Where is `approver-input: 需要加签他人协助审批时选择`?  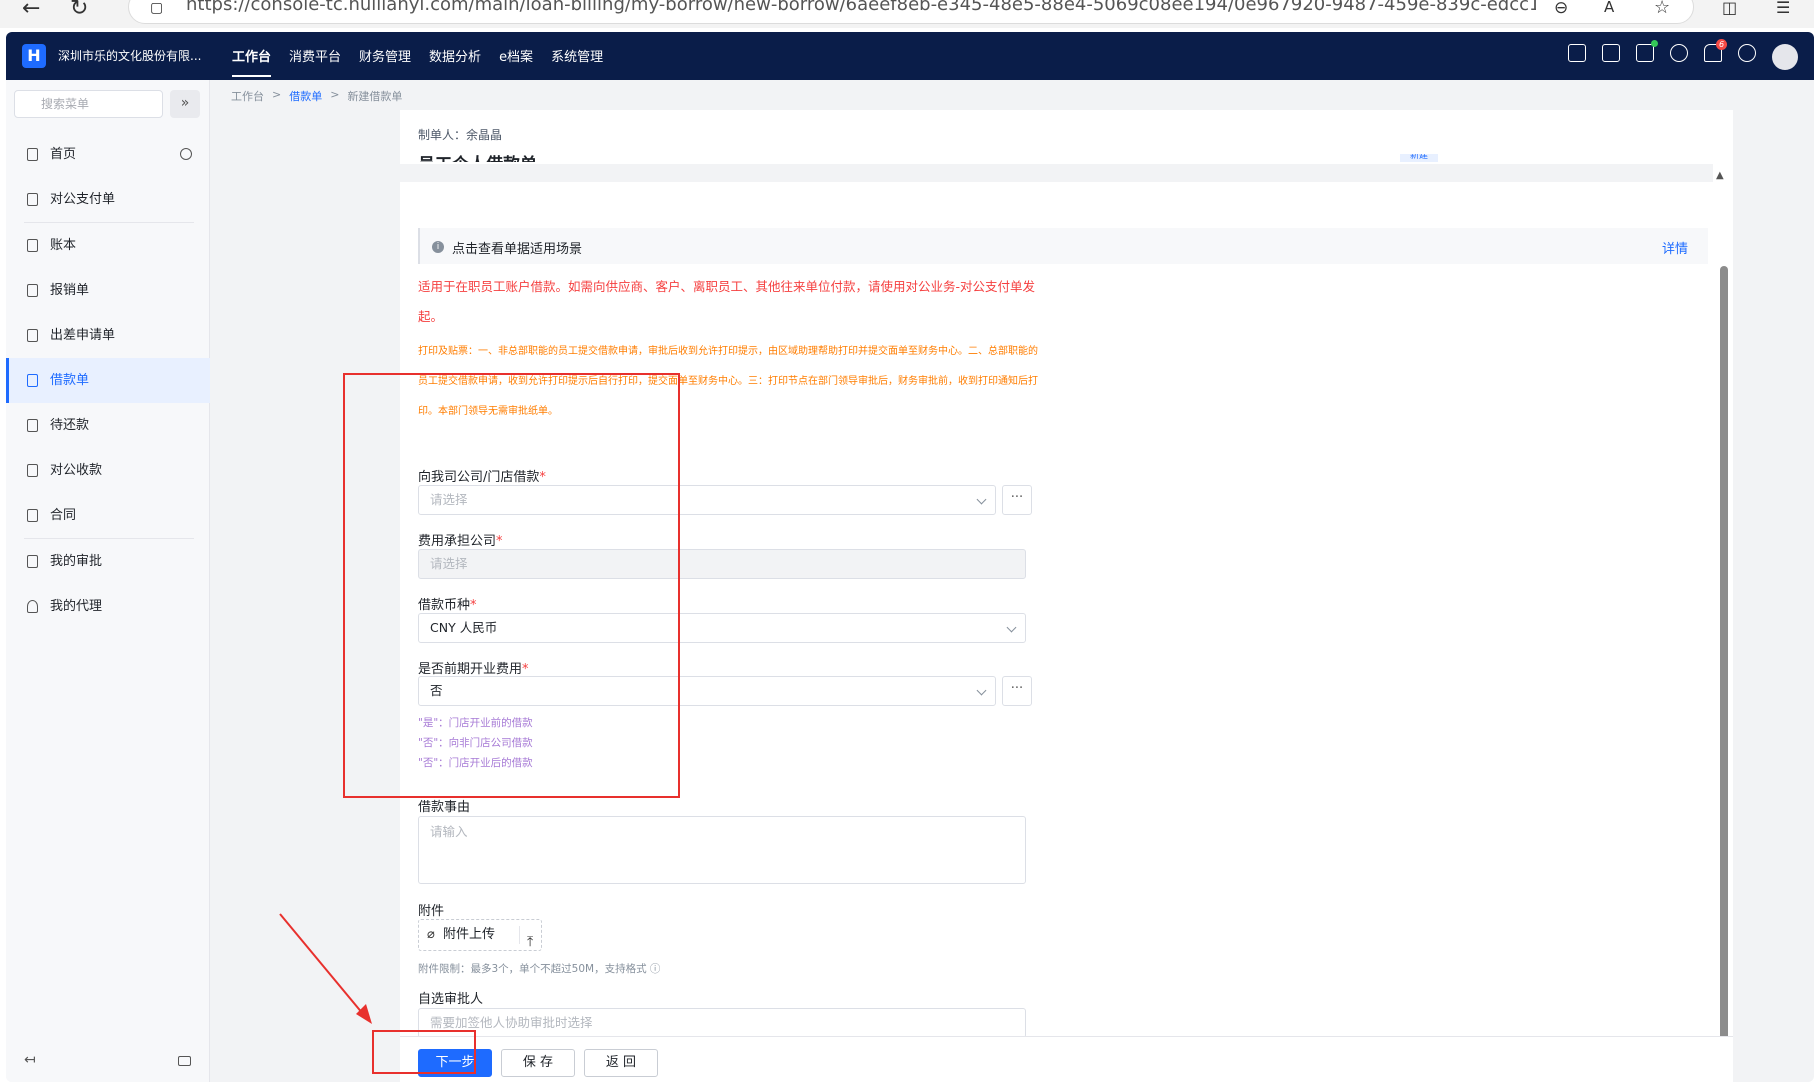 approver-input: 需要加签他人协助审批时选择 is located at coordinates (722, 1023).